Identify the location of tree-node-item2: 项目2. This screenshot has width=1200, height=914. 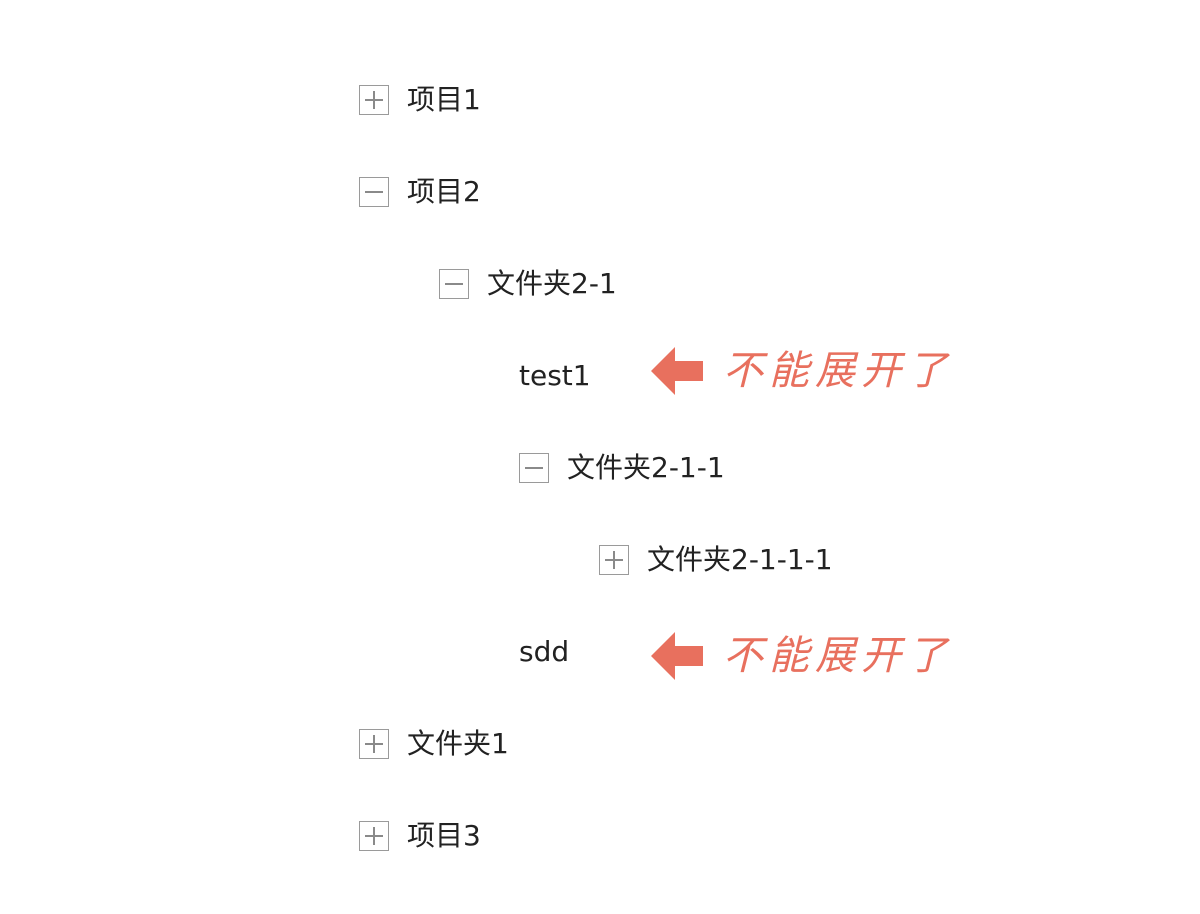
(420, 192).